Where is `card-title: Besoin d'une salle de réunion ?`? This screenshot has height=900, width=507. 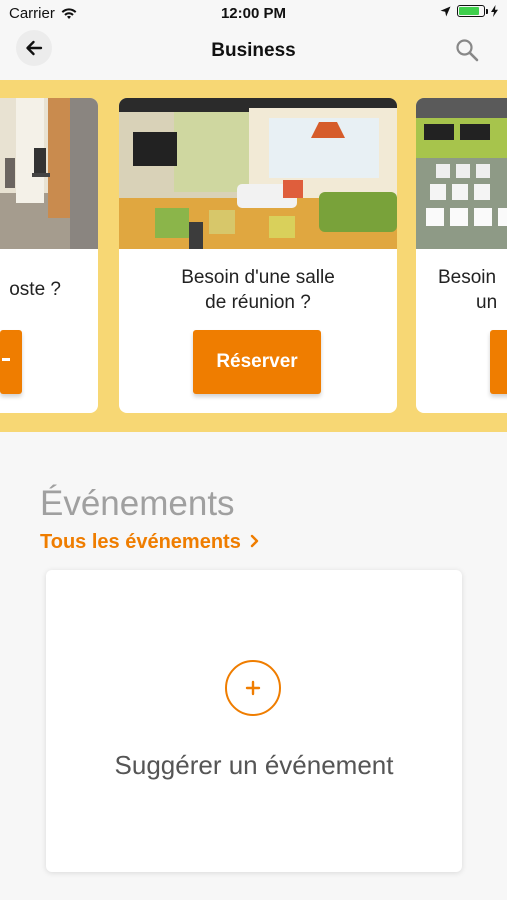 card-title: Besoin d'une salle de réunion ? is located at coordinates (258, 290).